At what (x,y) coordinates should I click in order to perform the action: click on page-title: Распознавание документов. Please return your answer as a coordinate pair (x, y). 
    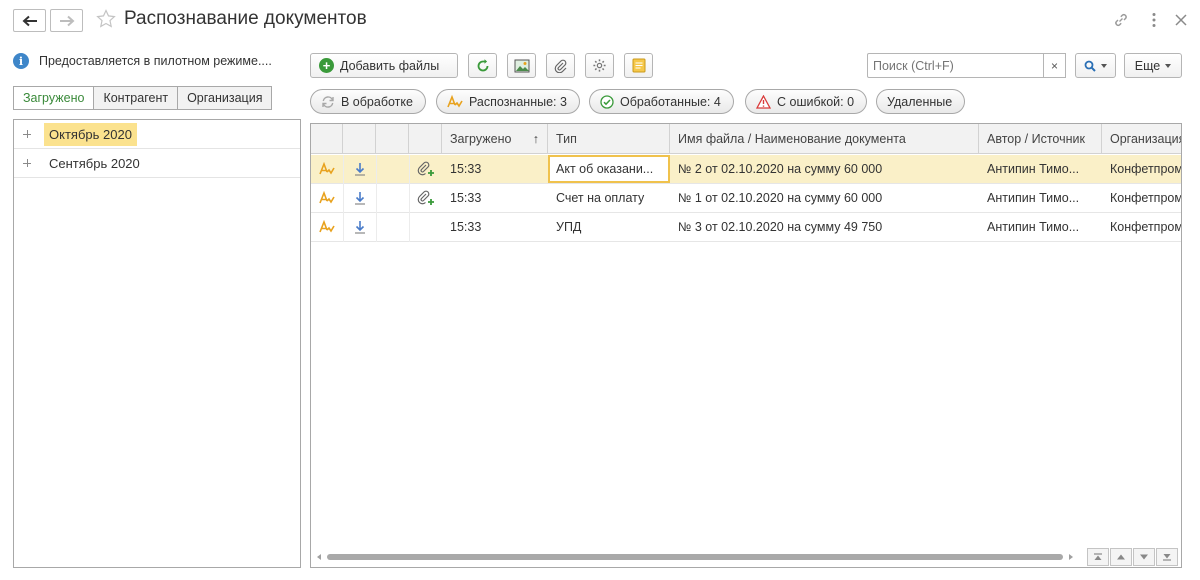
    Looking at the image, I should click on (245, 18).